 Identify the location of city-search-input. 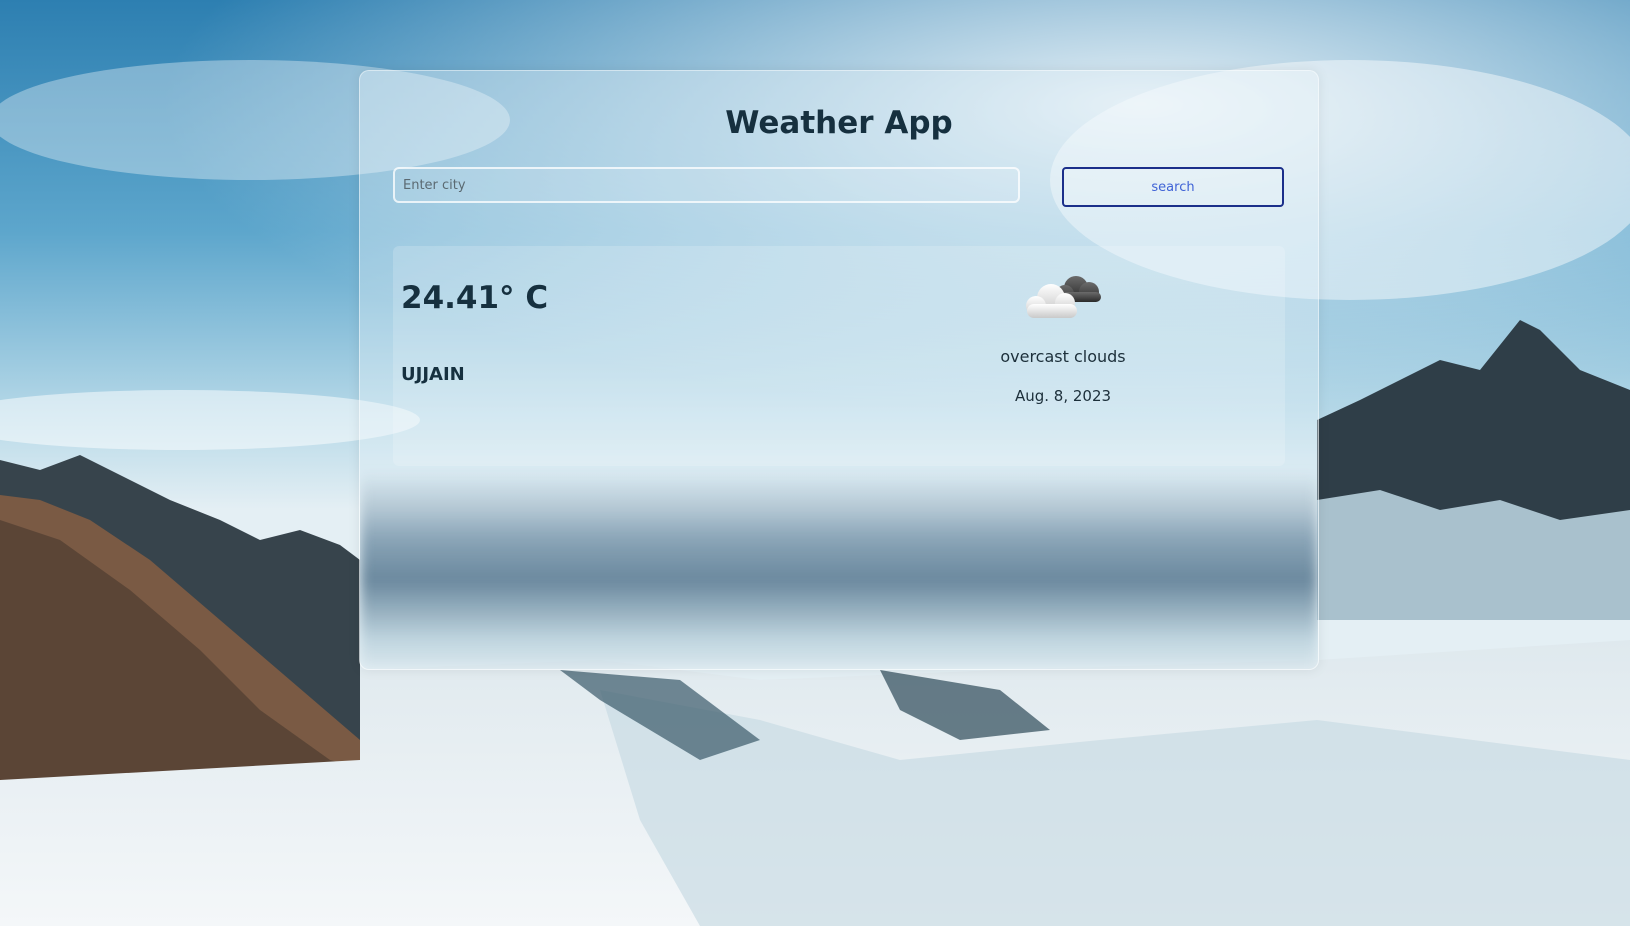
(706, 185).